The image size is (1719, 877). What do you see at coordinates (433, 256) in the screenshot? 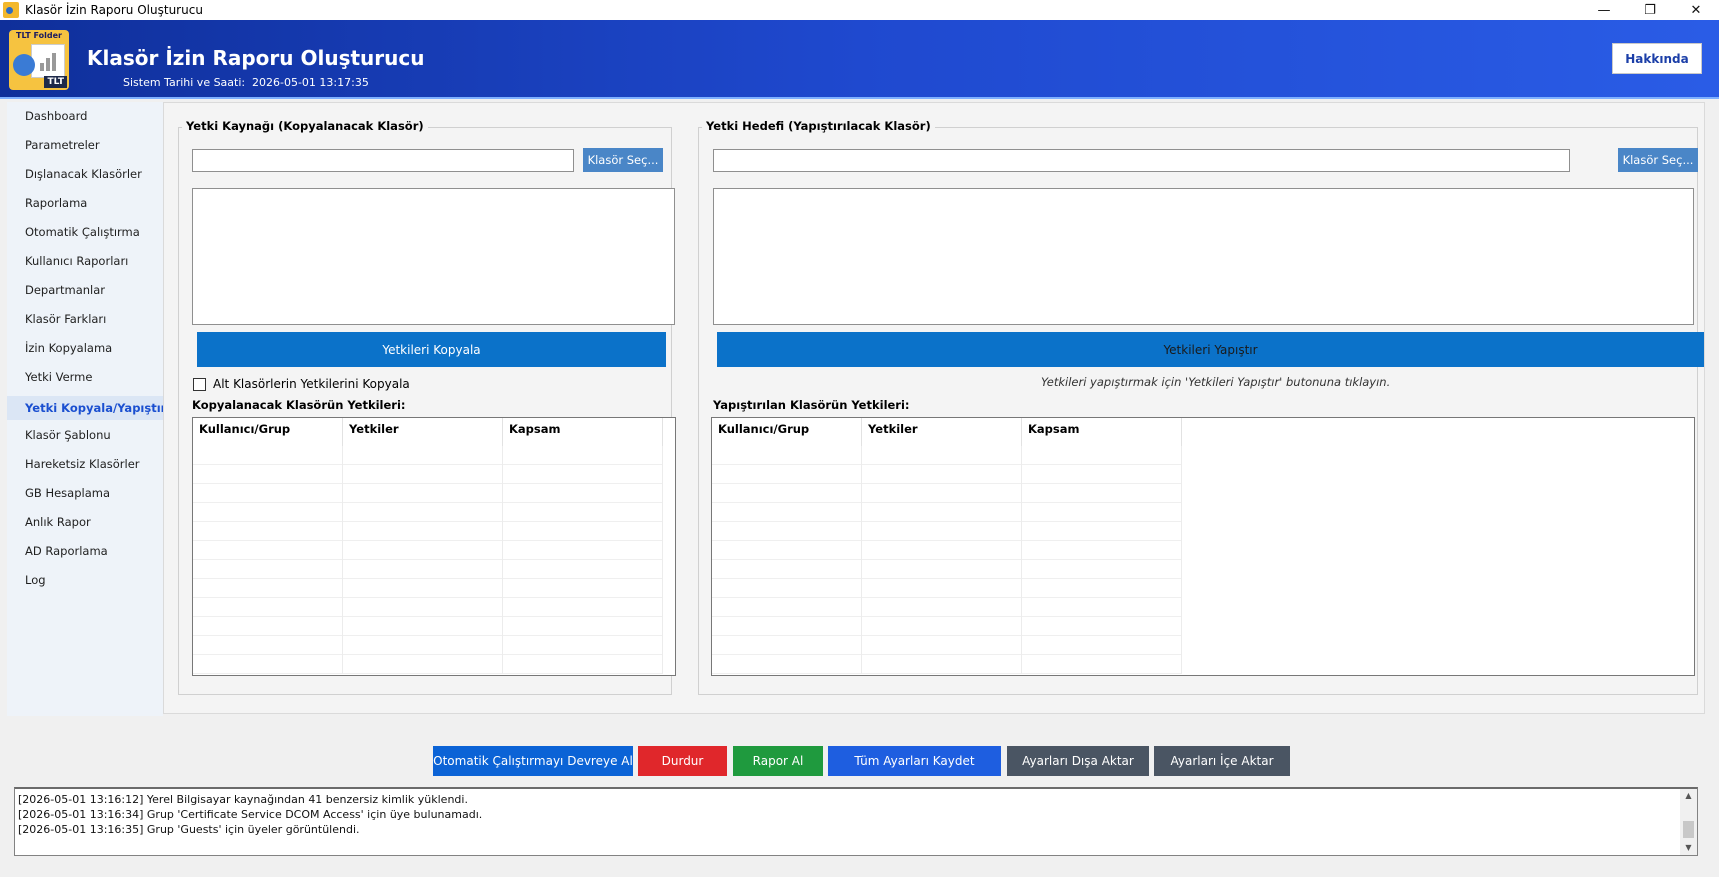
I see `source-folder-list` at bounding box center [433, 256].